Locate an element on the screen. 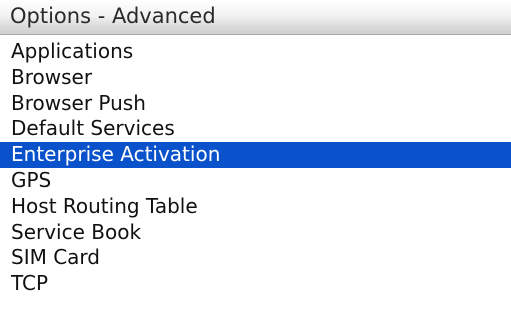 The height and width of the screenshot is (324, 511). title-bar: Options - Advanced is located at coordinates (255, 17).